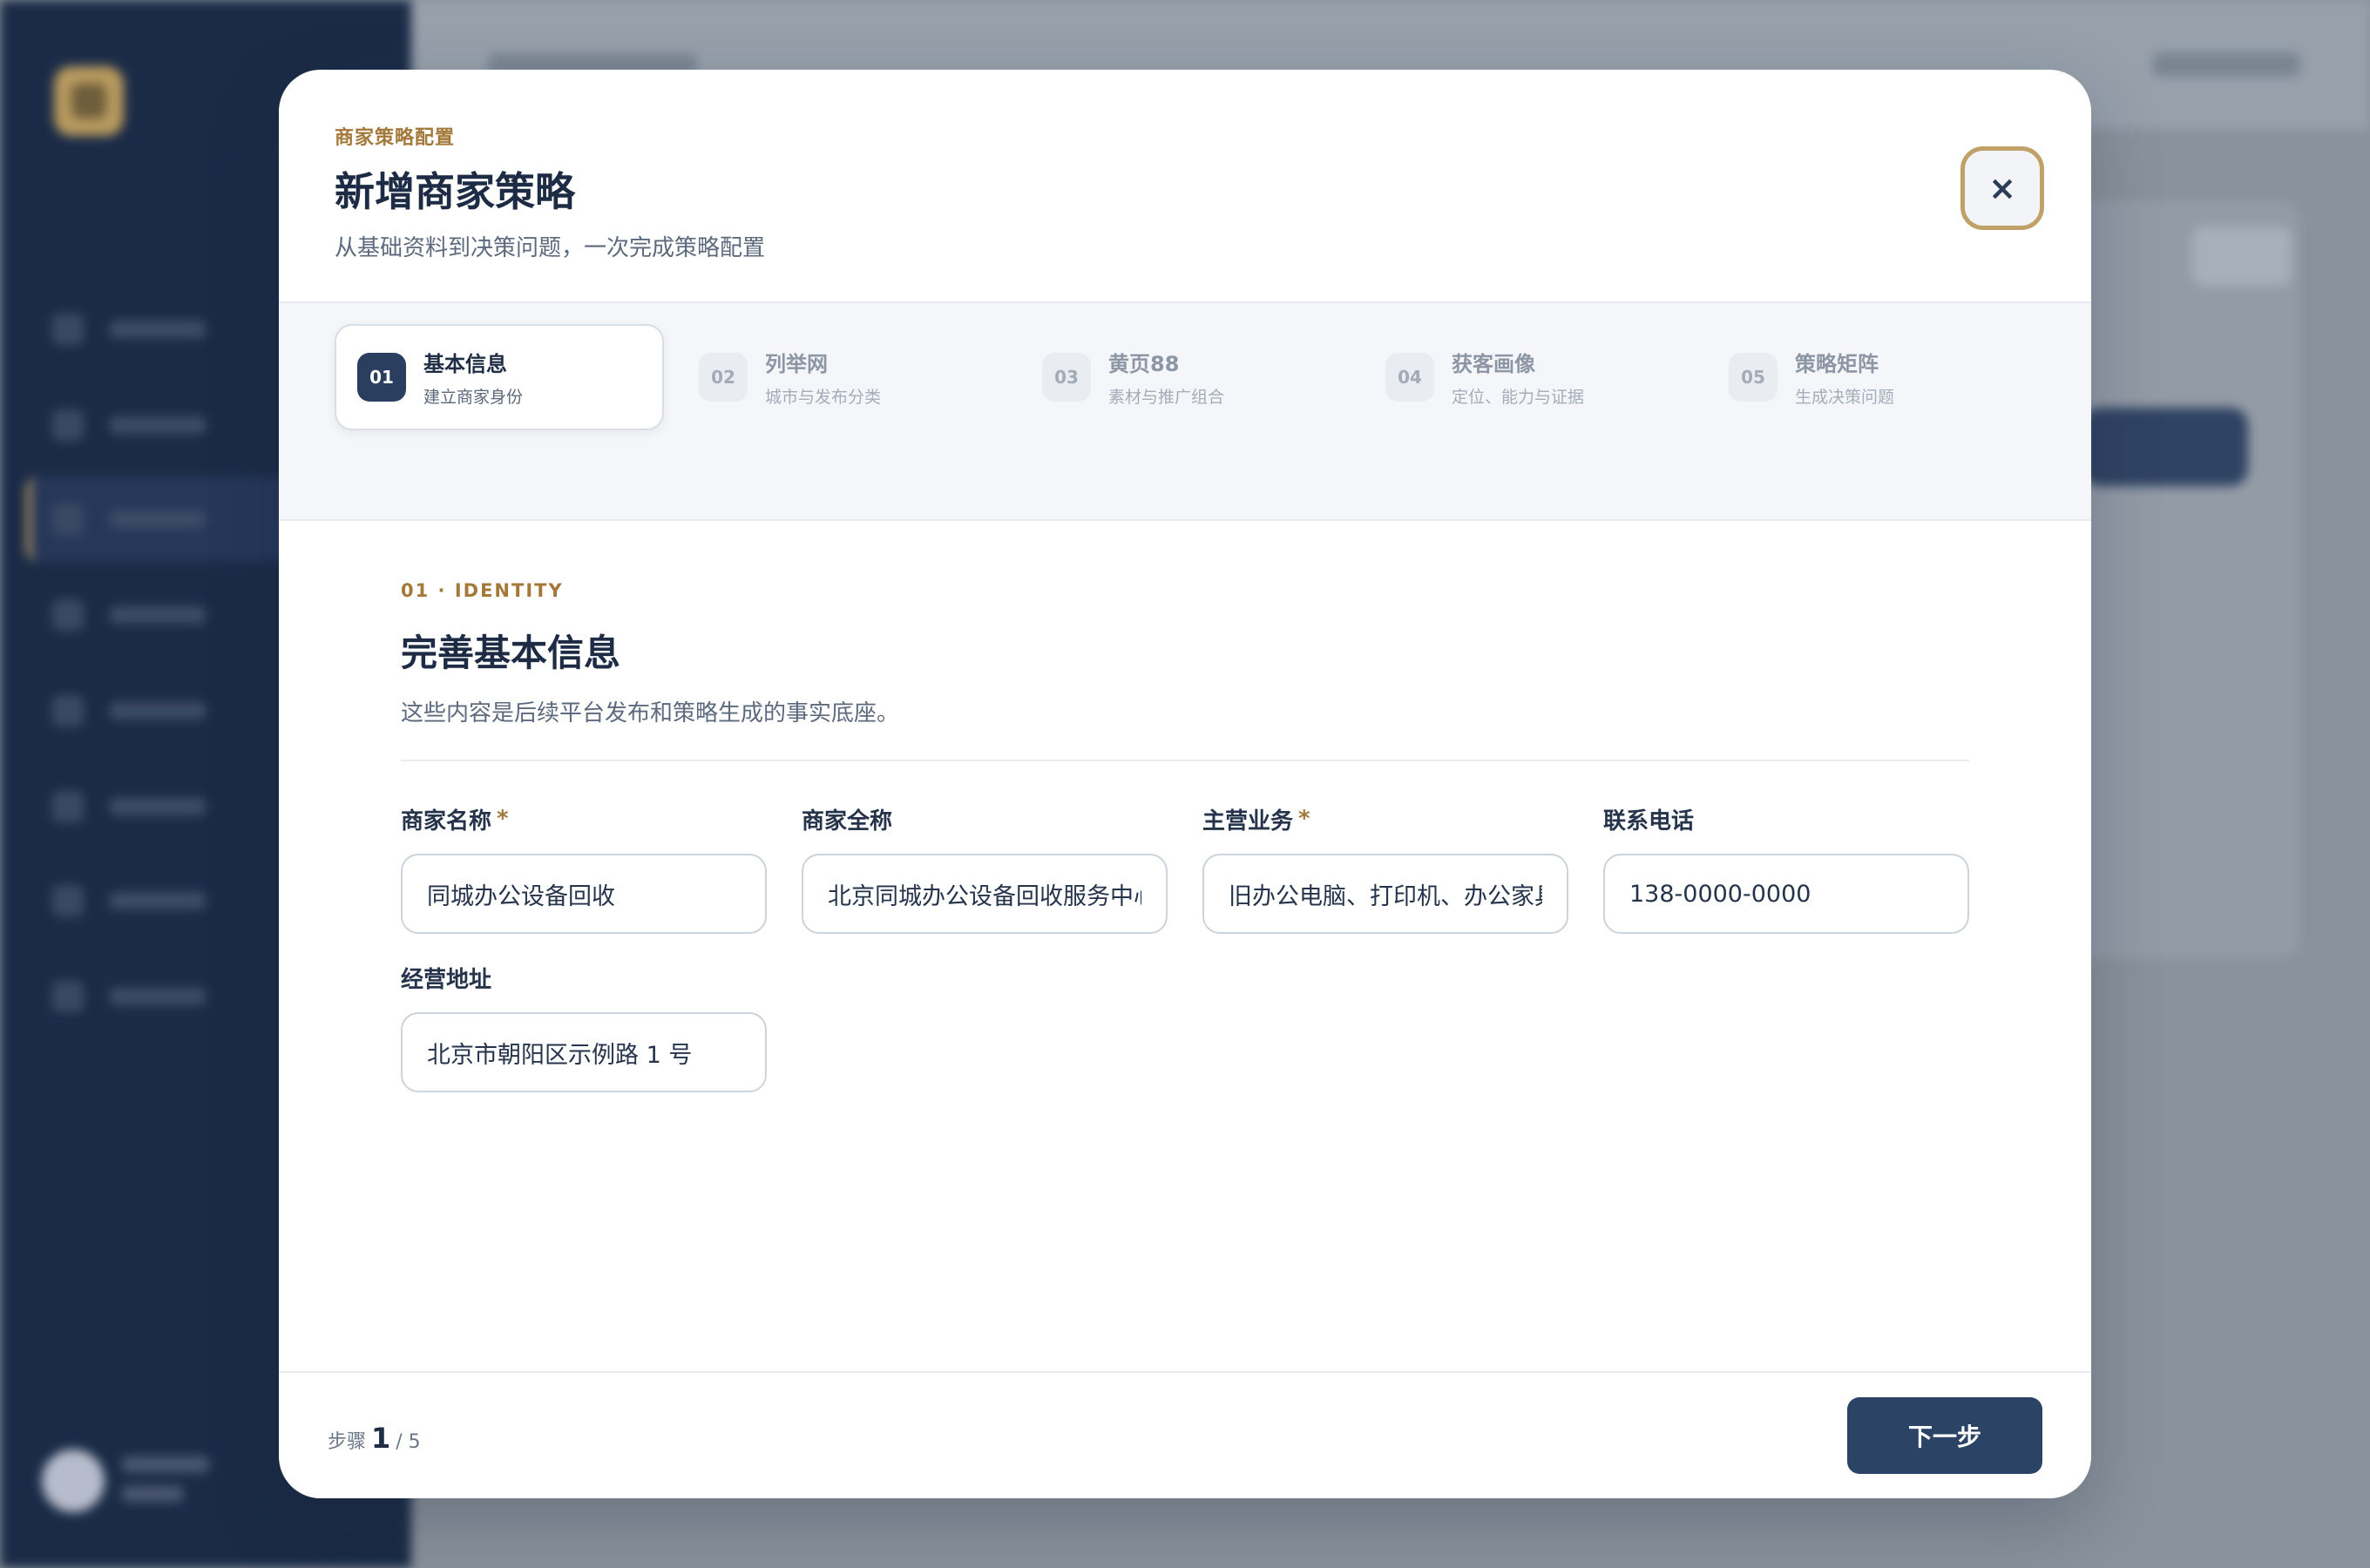  I want to click on section-title: 完善基本信息, so click(511, 653).